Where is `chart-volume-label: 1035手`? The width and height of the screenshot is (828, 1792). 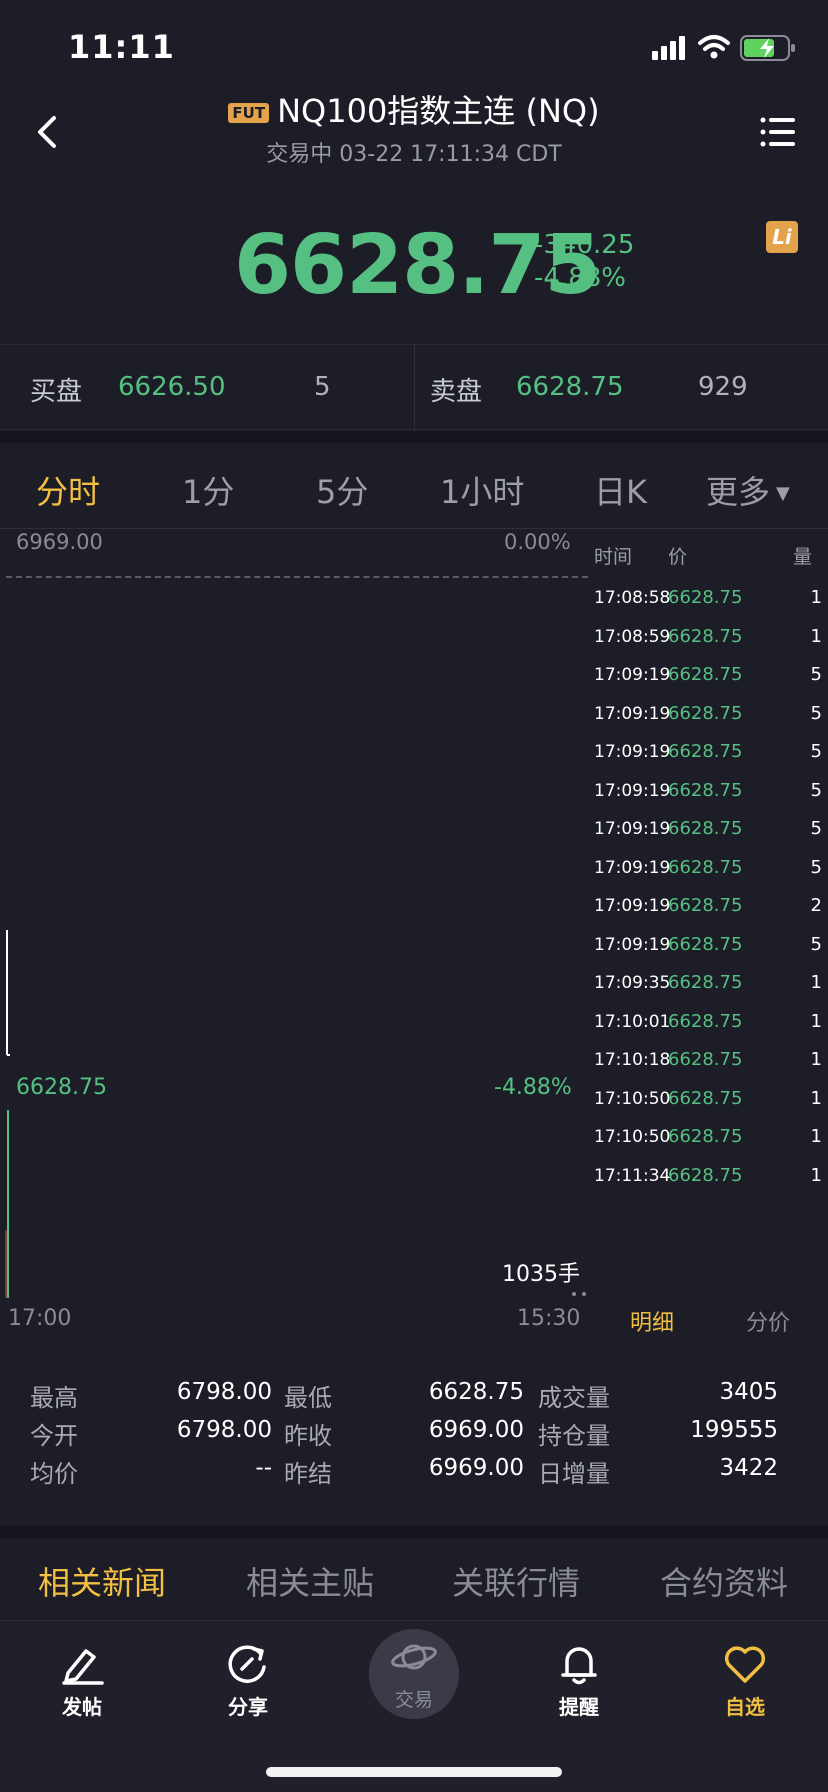 chart-volume-label: 1035手 is located at coordinates (541, 1274).